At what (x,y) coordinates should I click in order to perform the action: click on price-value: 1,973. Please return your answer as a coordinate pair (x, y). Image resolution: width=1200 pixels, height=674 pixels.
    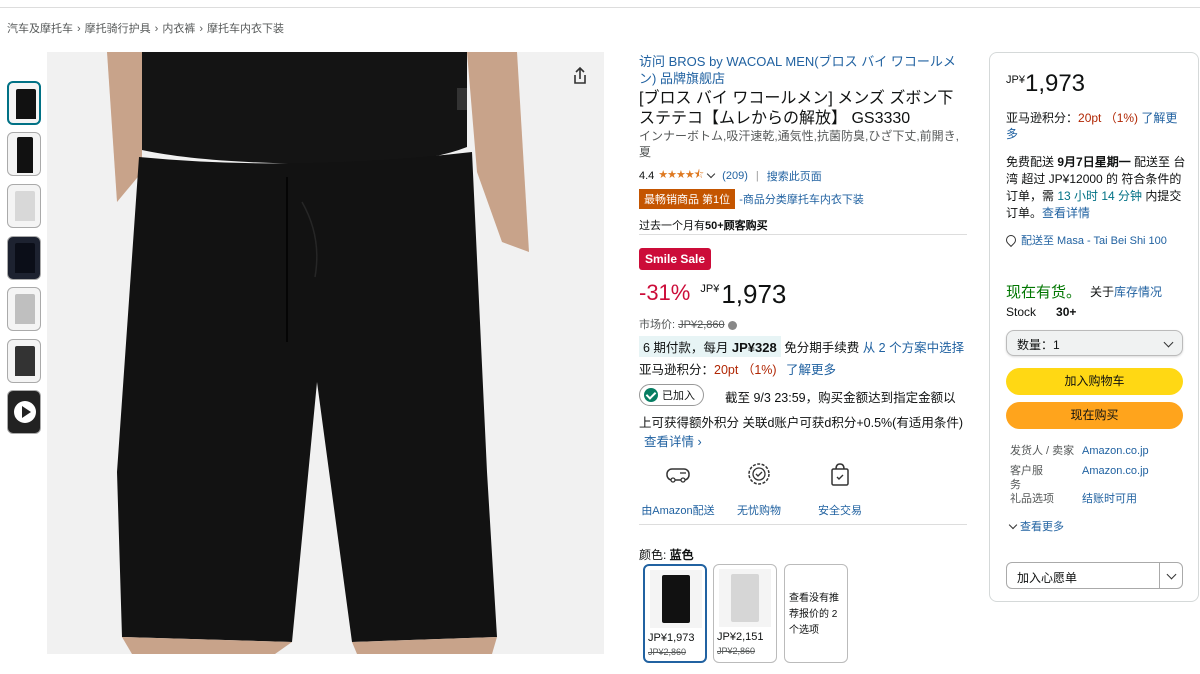
    Looking at the image, I should click on (754, 294).